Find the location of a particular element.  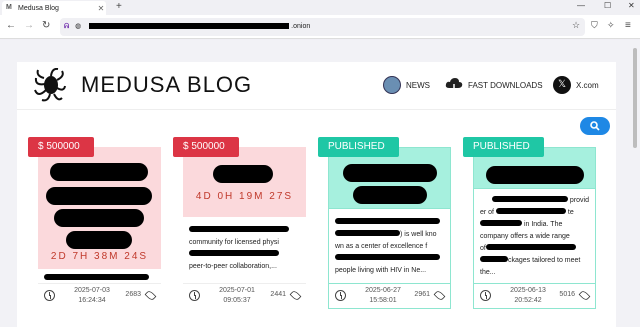

medusa-logo-icon is located at coordinates (50, 85).